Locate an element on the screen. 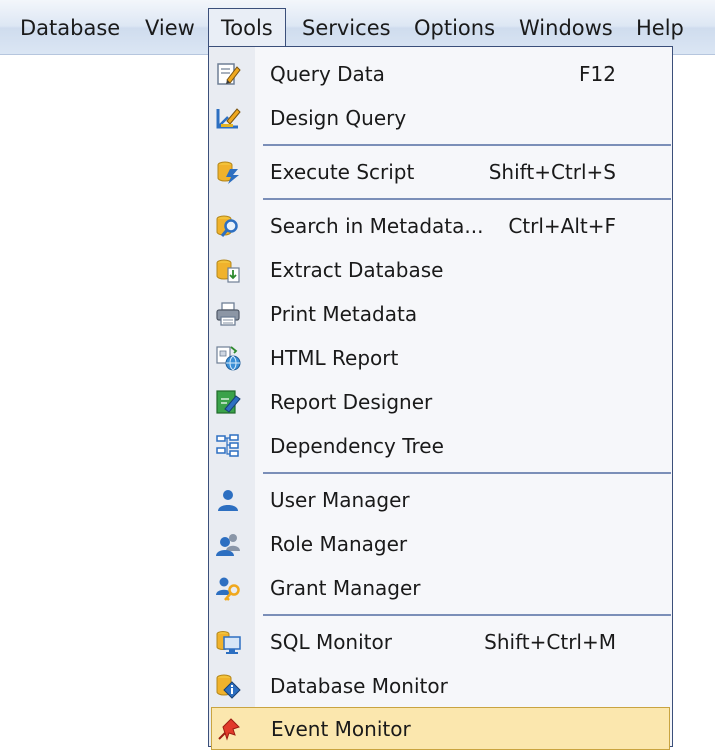  menu-windows-label: Windows is located at coordinates (566, 28).